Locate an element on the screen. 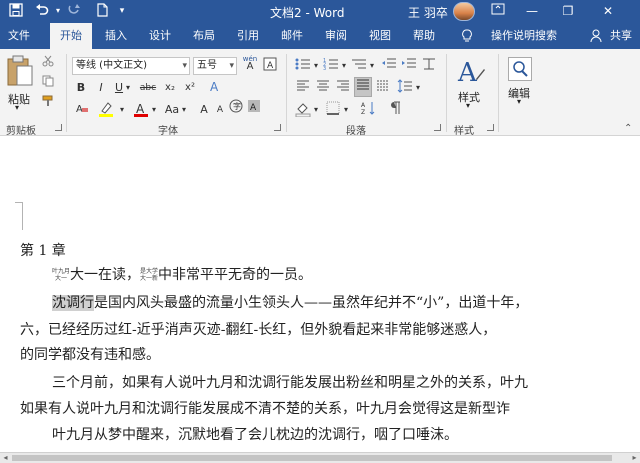 The image size is (640, 463). scroll-left-icon: ◂ is located at coordinates (5, 458).